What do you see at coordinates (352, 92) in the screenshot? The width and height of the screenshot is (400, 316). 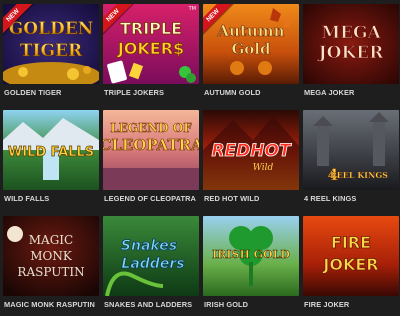 I see `game-title: MEGA JOKER` at bounding box center [352, 92].